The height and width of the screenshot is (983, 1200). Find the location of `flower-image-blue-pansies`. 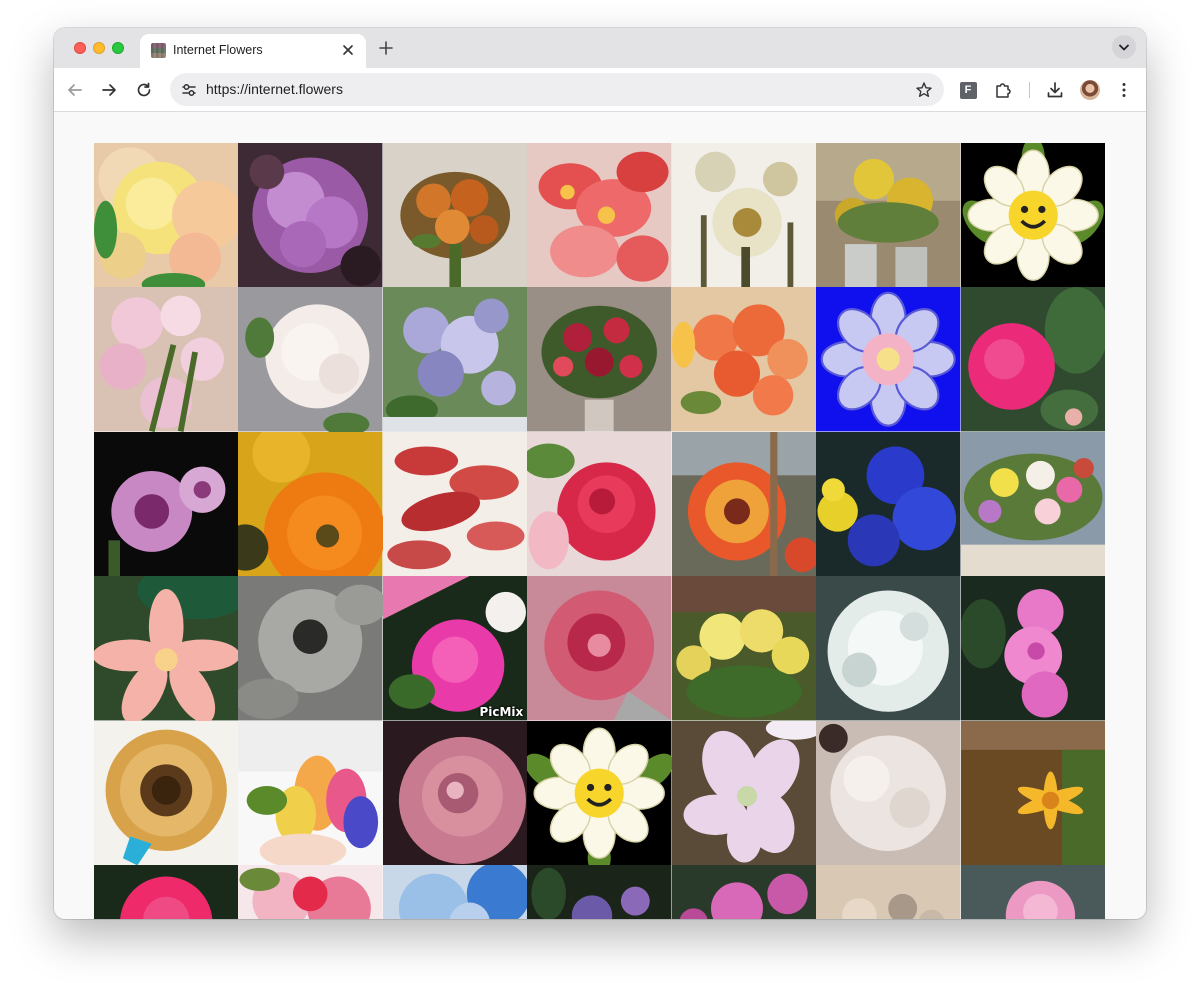

flower-image-blue-pansies is located at coordinates (888, 504).